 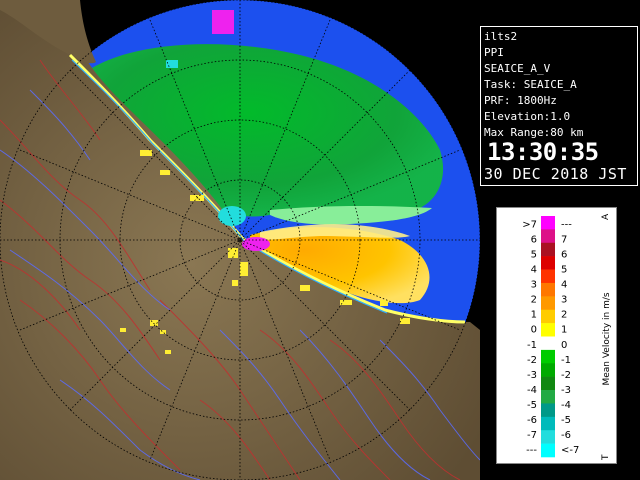 What do you see at coordinates (564, 239) in the screenshot?
I see `legend-label-right: 7` at bounding box center [564, 239].